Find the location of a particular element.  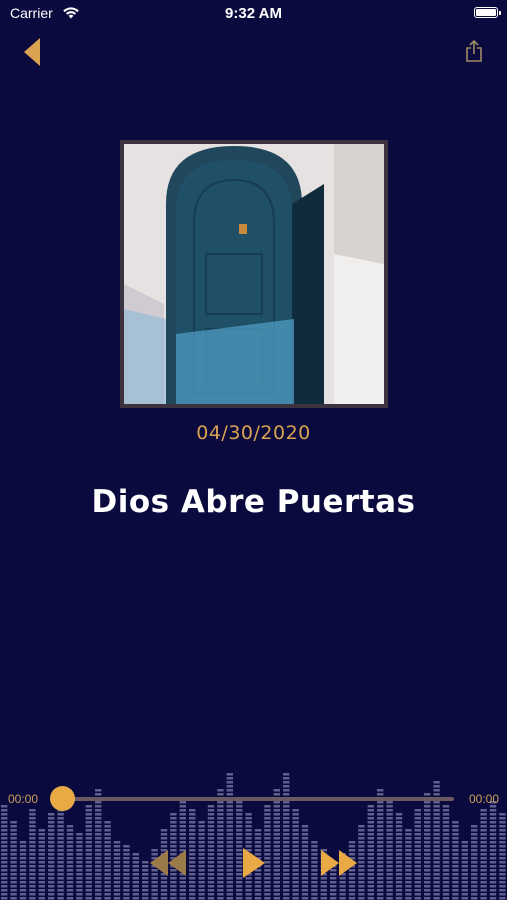

equalizer-visualizer is located at coordinates (253, 836).